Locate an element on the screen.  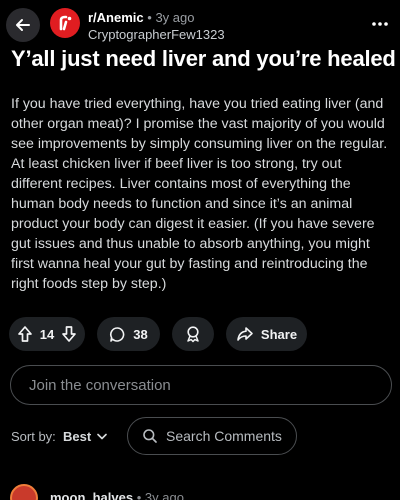
post-author: CryptographerFew1323 is located at coordinates (156, 34).